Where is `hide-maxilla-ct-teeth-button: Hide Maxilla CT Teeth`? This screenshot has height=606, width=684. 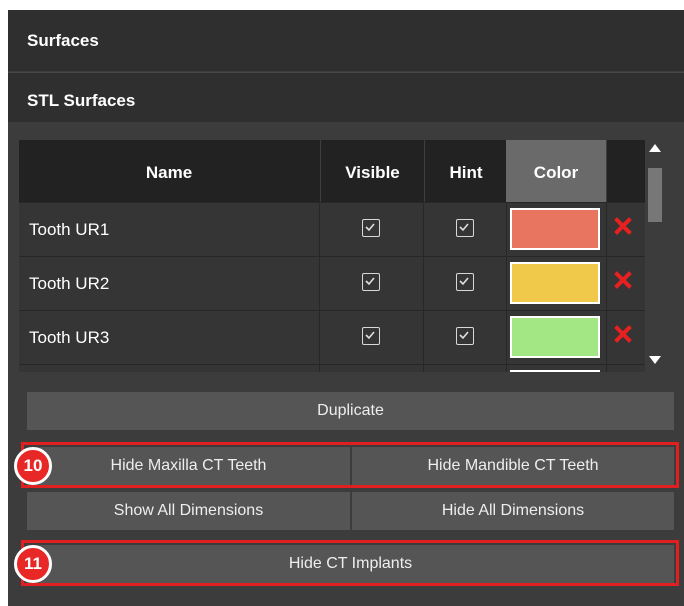 hide-maxilla-ct-teeth-button: Hide Maxilla CT Teeth is located at coordinates (188, 466).